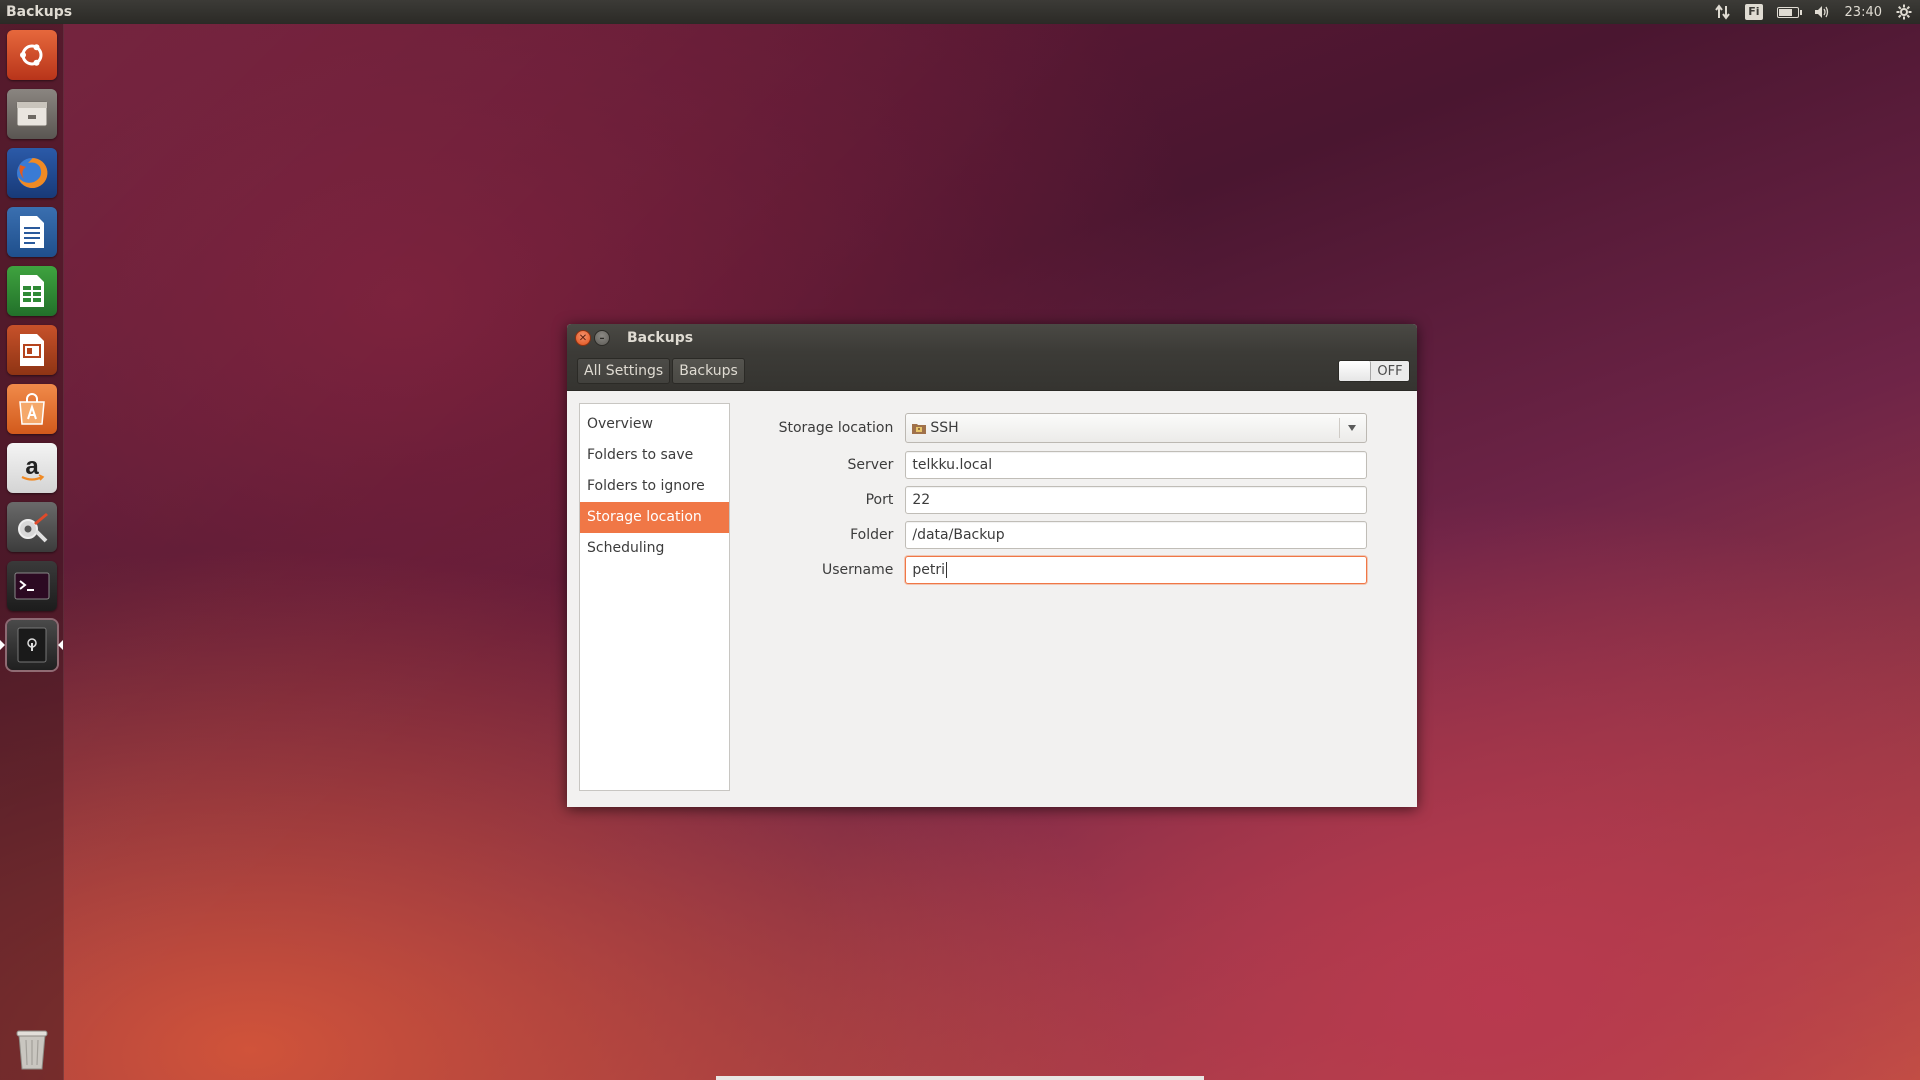 The width and height of the screenshot is (1920, 1080). What do you see at coordinates (947, 570) in the screenshot?
I see `text-caret` at bounding box center [947, 570].